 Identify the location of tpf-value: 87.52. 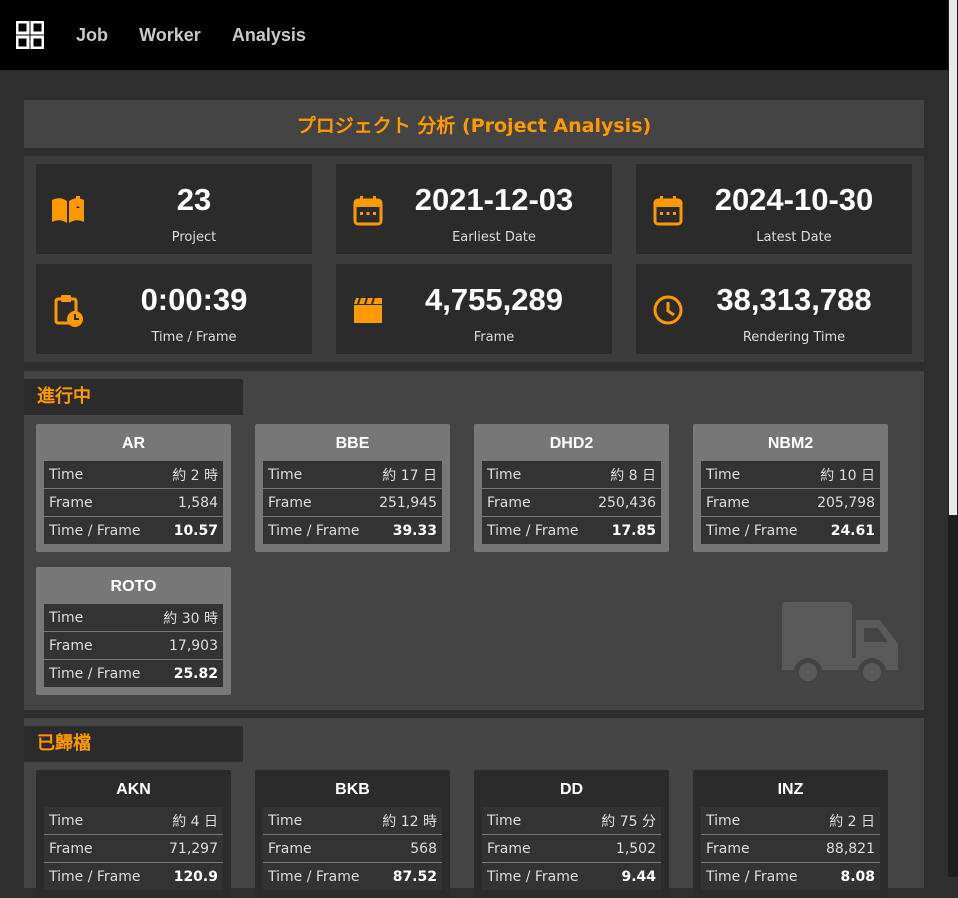
(414, 876).